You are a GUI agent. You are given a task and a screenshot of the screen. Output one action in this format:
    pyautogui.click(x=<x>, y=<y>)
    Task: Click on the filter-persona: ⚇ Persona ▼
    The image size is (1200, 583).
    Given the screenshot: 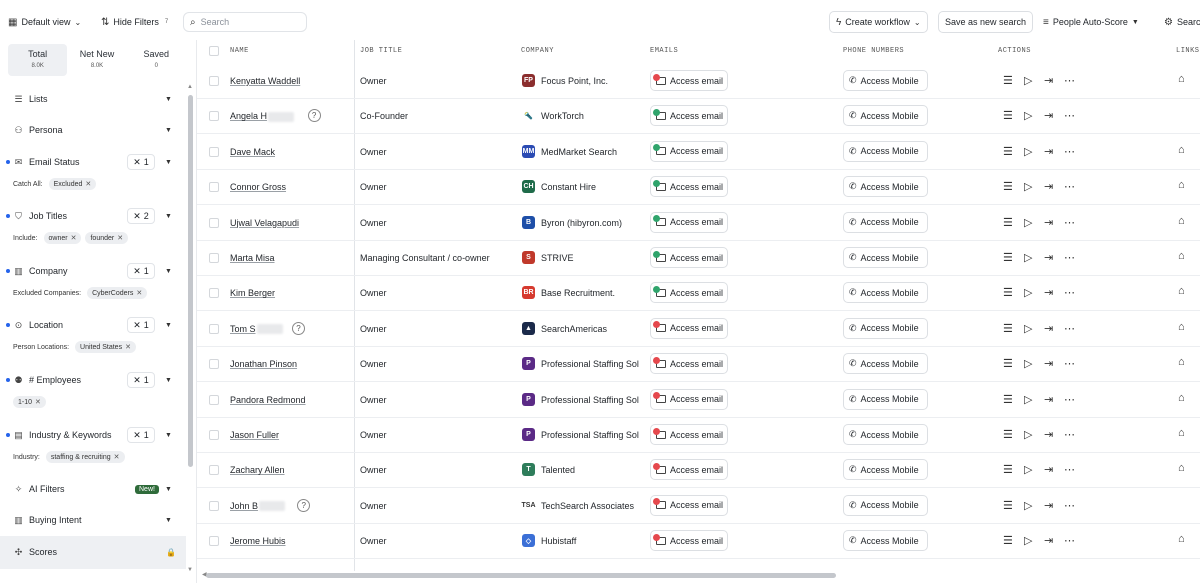 What is the action you would take?
    pyautogui.click(x=93, y=130)
    